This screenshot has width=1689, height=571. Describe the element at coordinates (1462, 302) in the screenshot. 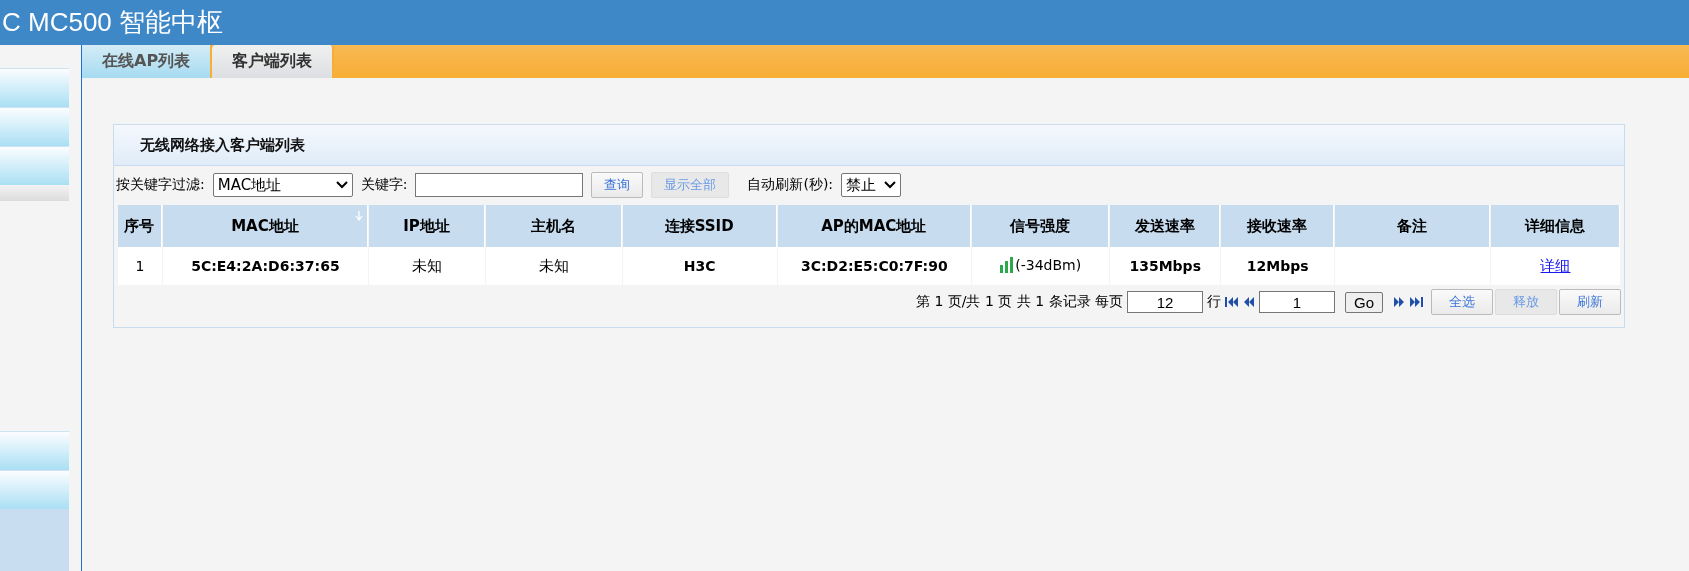

I see `pager-button: 全选` at that location.